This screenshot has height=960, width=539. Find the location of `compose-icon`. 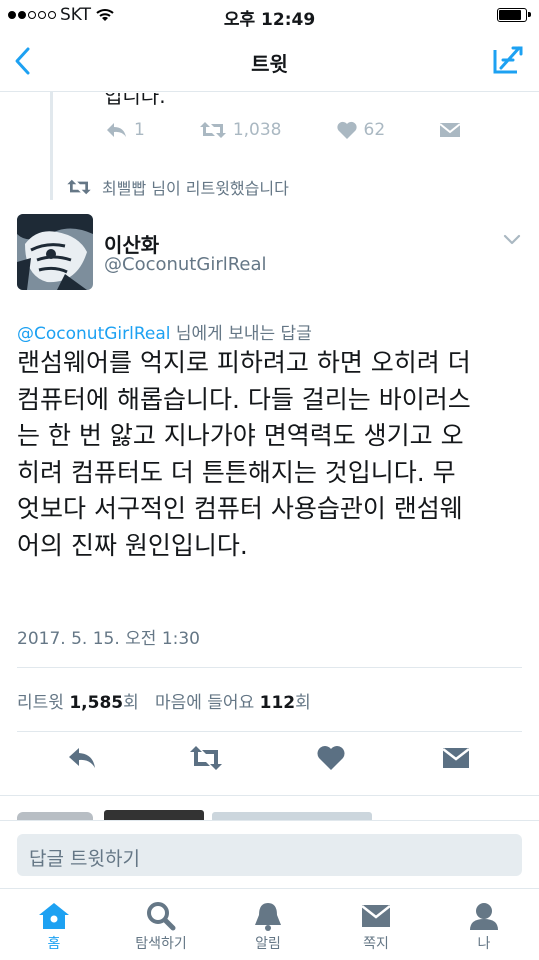

compose-icon is located at coordinates (508, 60).